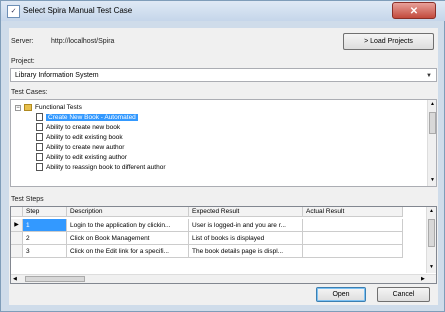 Image resolution: width=445 pixels, height=312 pixels. What do you see at coordinates (353, 212) in the screenshot?
I see `column-header-actual-result: Actual Result` at bounding box center [353, 212].